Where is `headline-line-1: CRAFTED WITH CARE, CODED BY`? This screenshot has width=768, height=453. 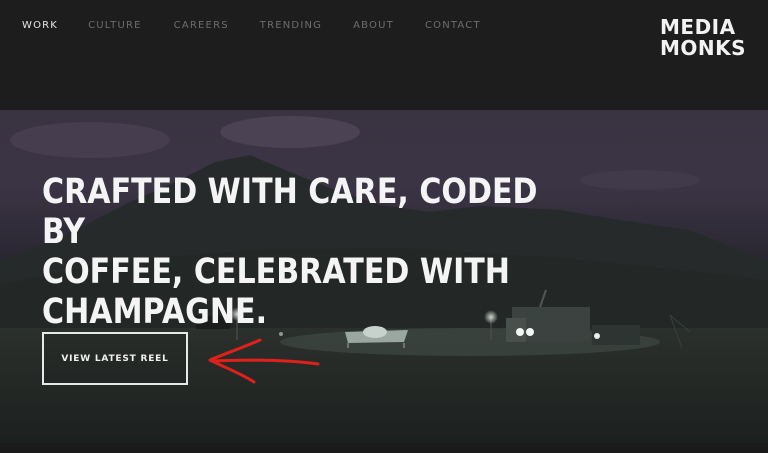
headline-line-1: CRAFTED WITH CARE, CODED BY is located at coordinates (290, 212).